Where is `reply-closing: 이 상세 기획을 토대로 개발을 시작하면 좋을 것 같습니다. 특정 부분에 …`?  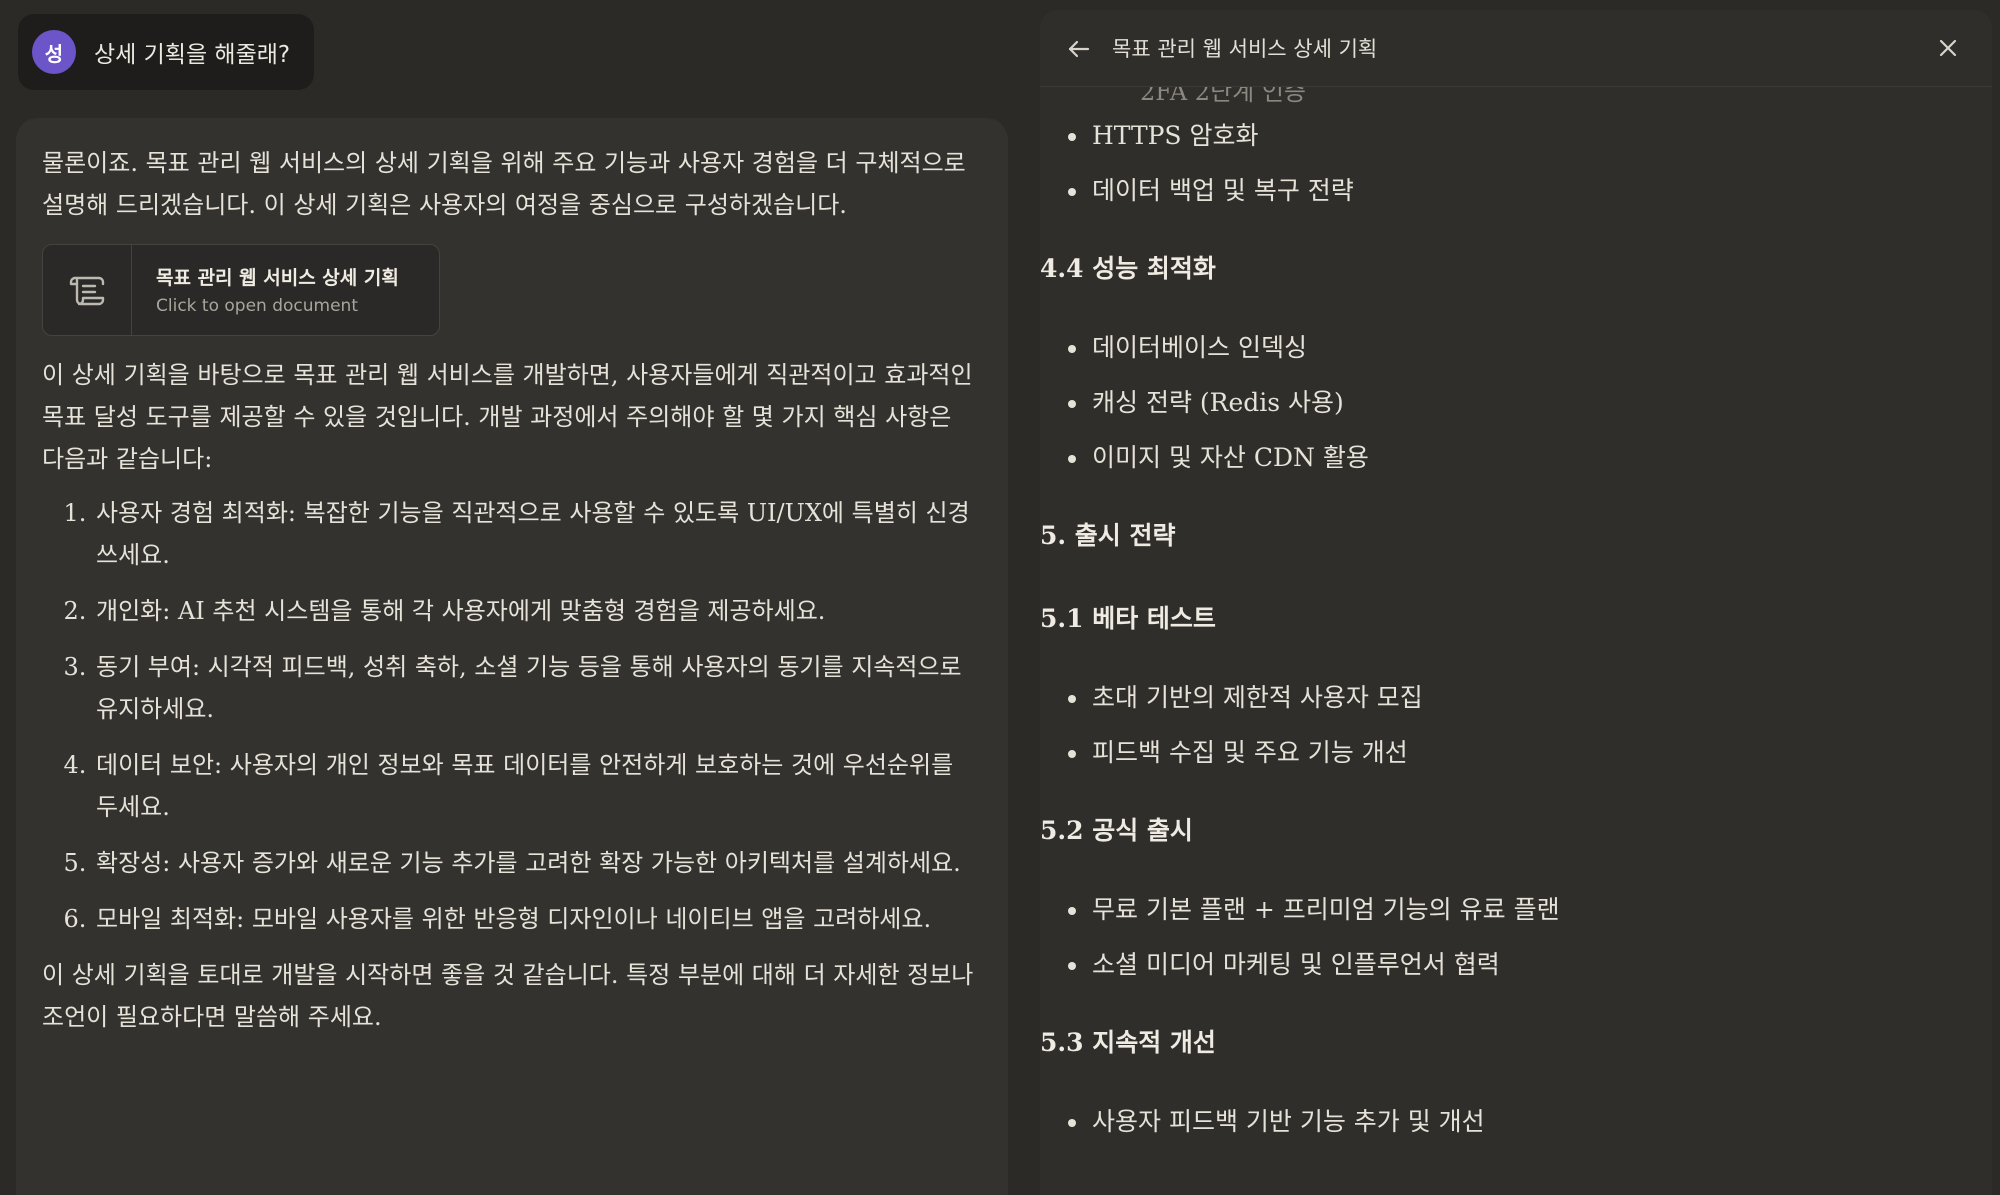 reply-closing: 이 상세 기획을 토대로 개발을 시작하면 좋을 것 같습니다. 특정 부분에 … is located at coordinates (508, 996).